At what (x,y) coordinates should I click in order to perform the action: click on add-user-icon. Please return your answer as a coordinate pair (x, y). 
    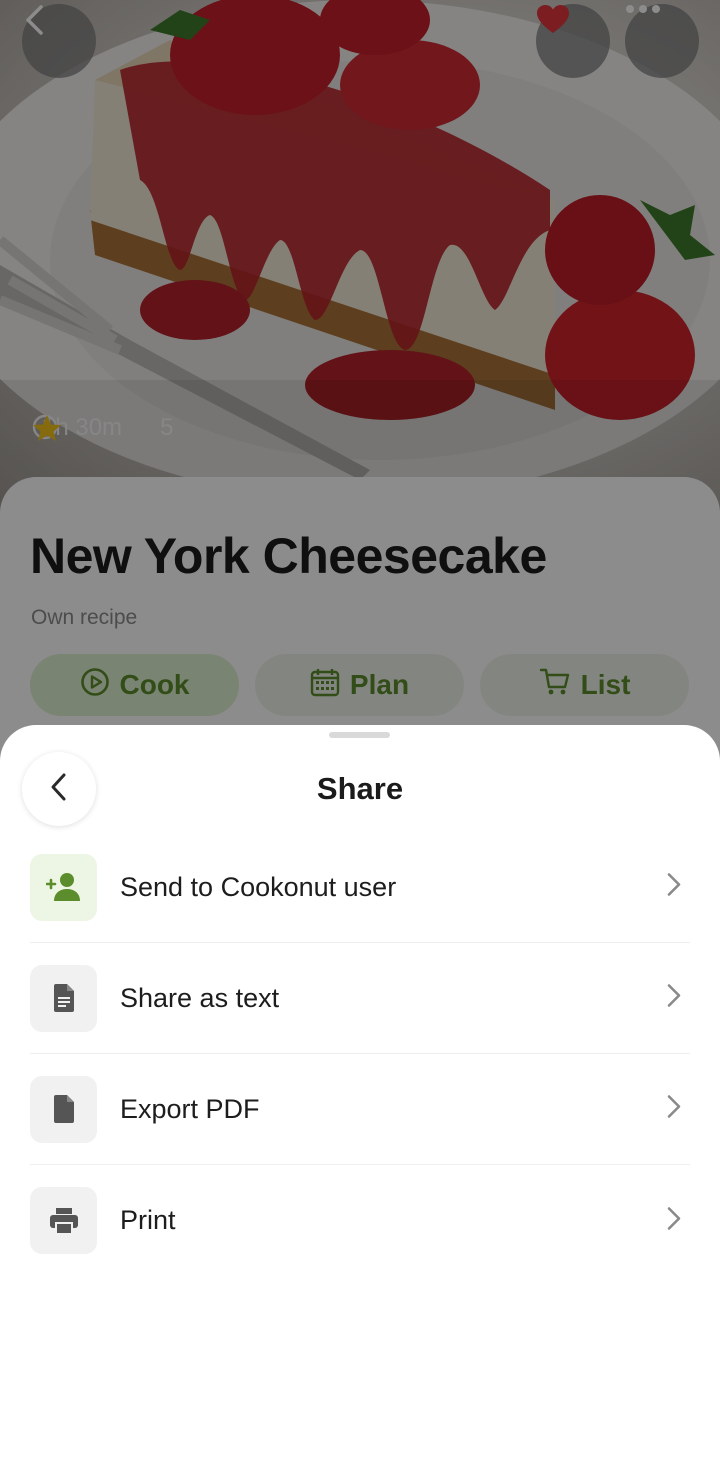
    Looking at the image, I should click on (63, 887).